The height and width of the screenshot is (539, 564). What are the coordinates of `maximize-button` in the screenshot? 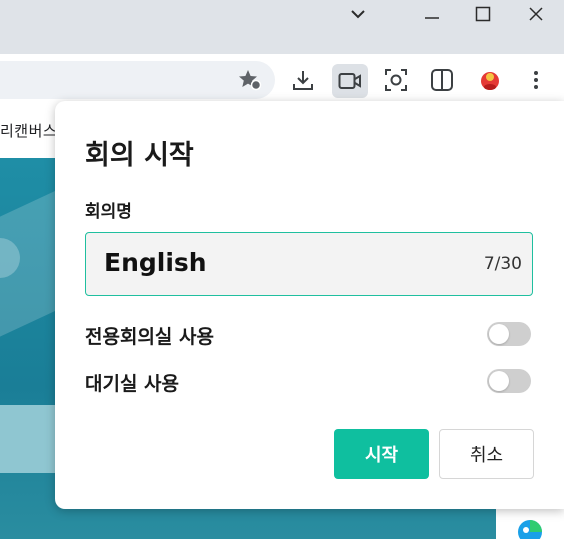 It's located at (483, 14).